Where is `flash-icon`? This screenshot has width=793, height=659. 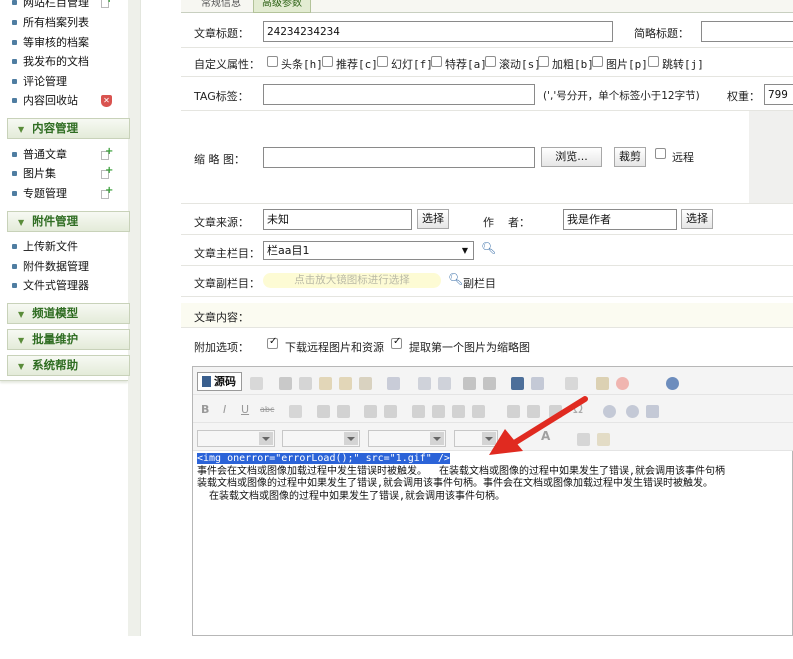 flash-icon is located at coordinates (622, 383).